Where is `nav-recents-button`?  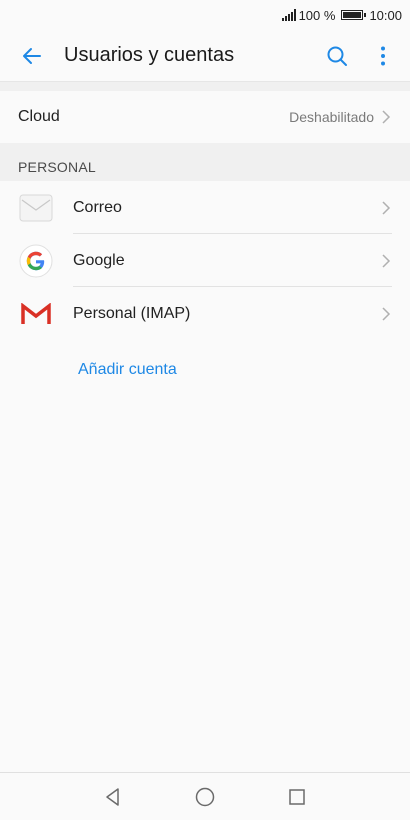
nav-recents-button is located at coordinates (297, 797).